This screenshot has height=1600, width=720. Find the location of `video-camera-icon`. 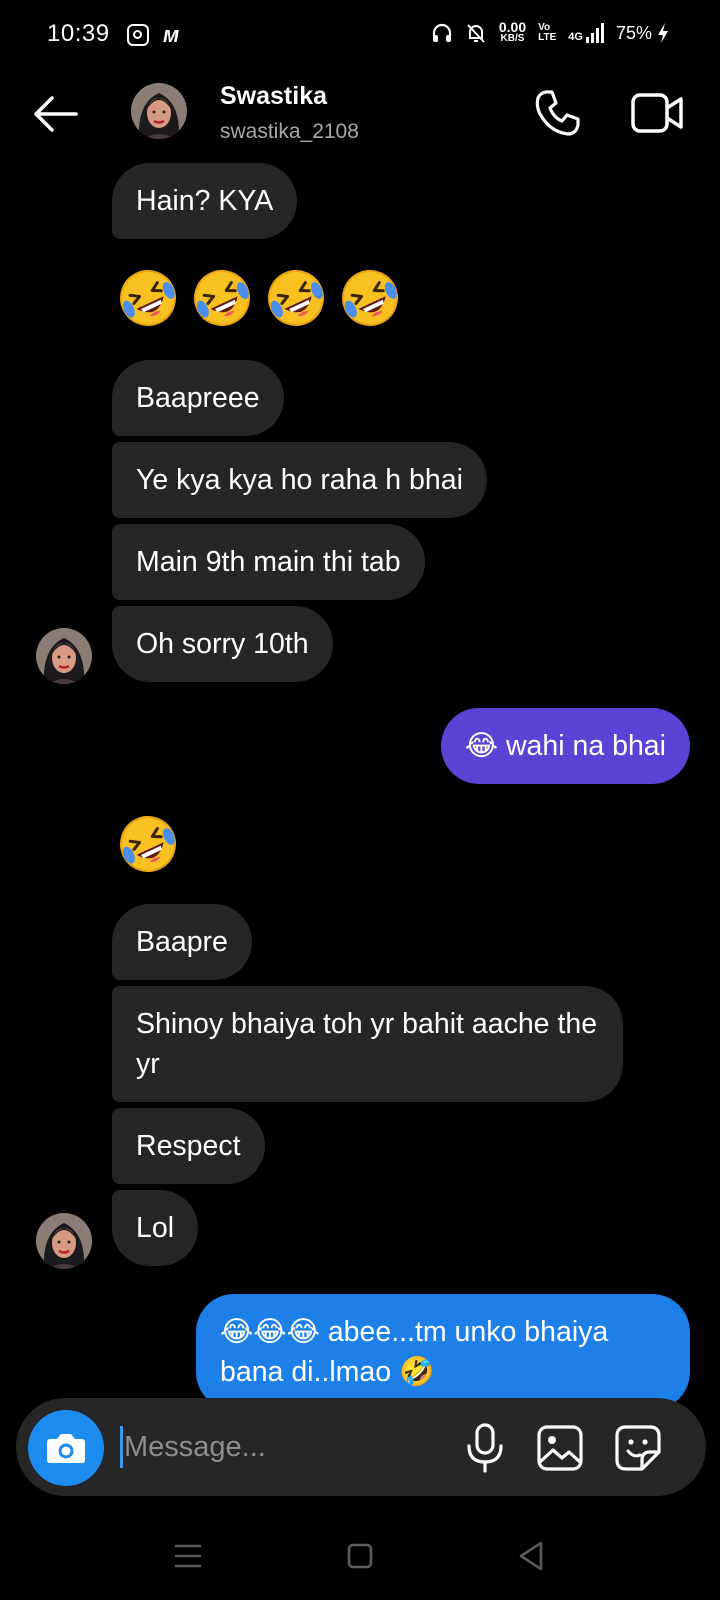

video-camera-icon is located at coordinates (657, 113).